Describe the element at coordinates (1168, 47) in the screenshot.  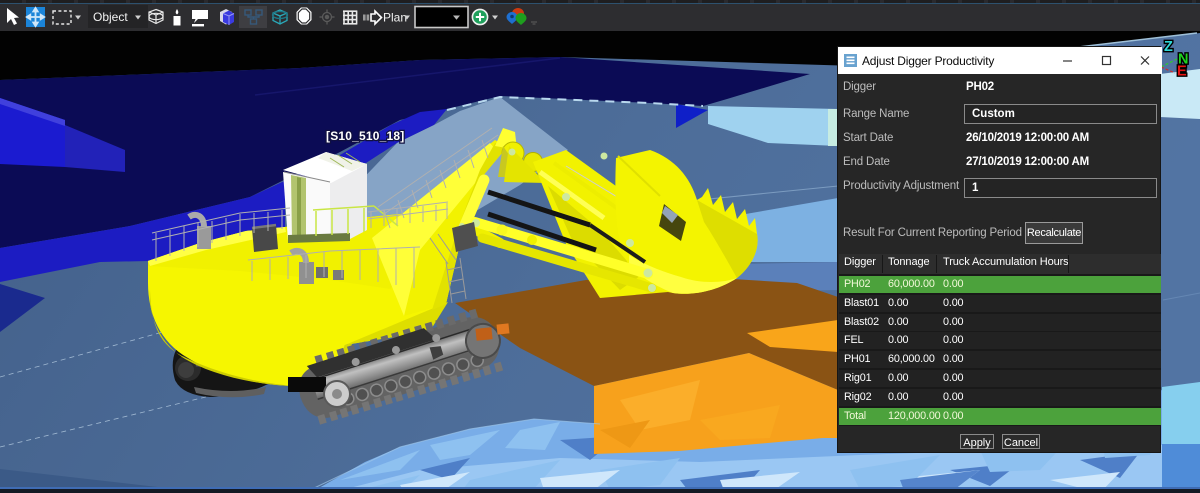
I see `svg-text: Z` at that location.